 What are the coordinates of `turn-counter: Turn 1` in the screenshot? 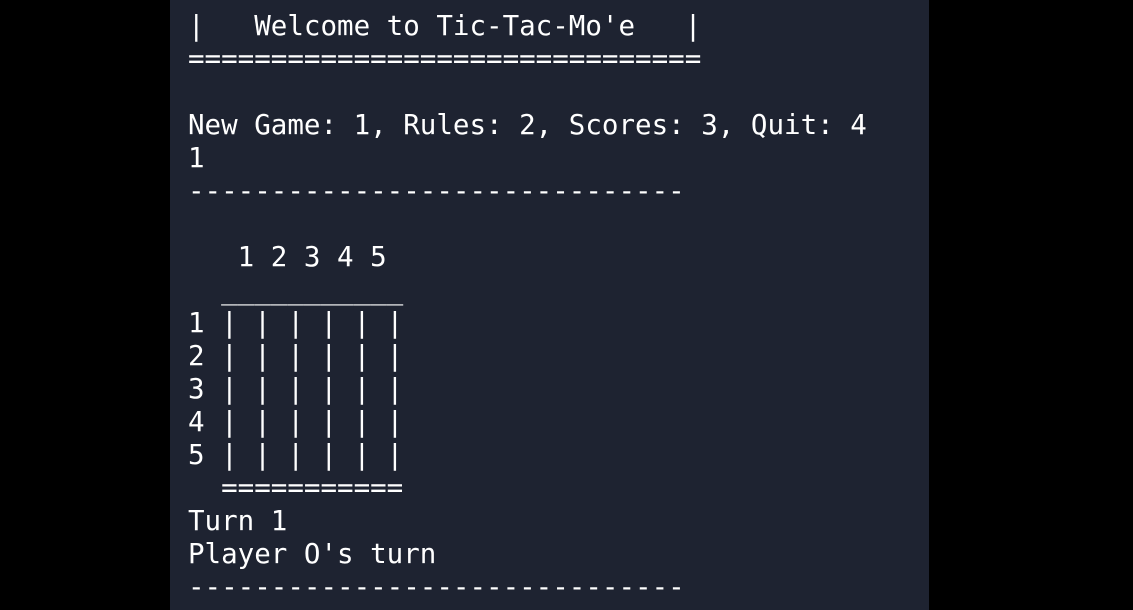 It's located at (238, 521).